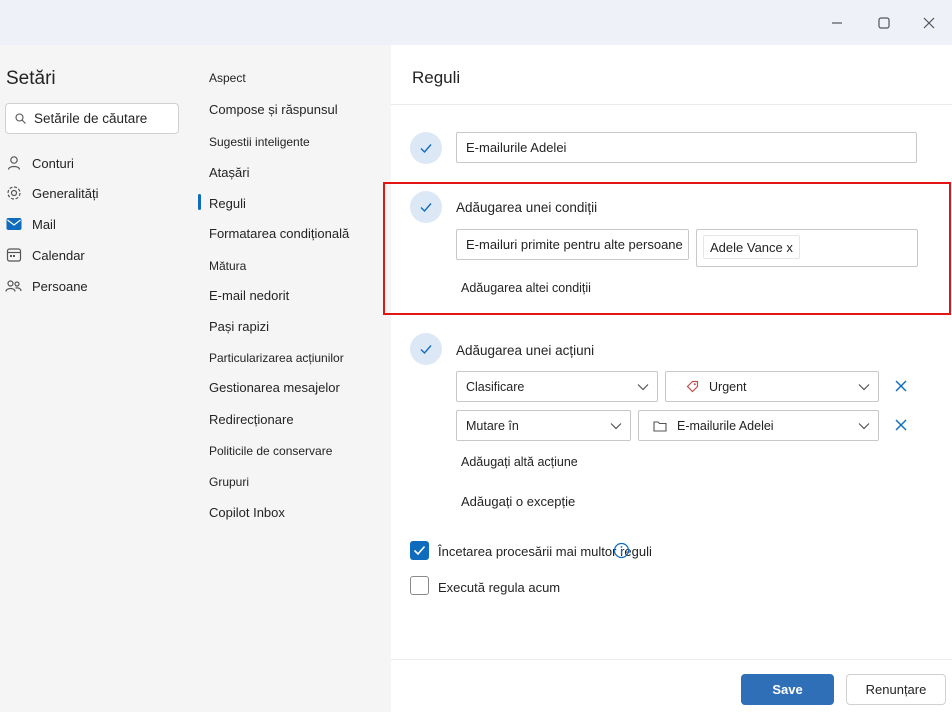 The width and height of the screenshot is (952, 712). I want to click on save-button: Save, so click(787, 689).